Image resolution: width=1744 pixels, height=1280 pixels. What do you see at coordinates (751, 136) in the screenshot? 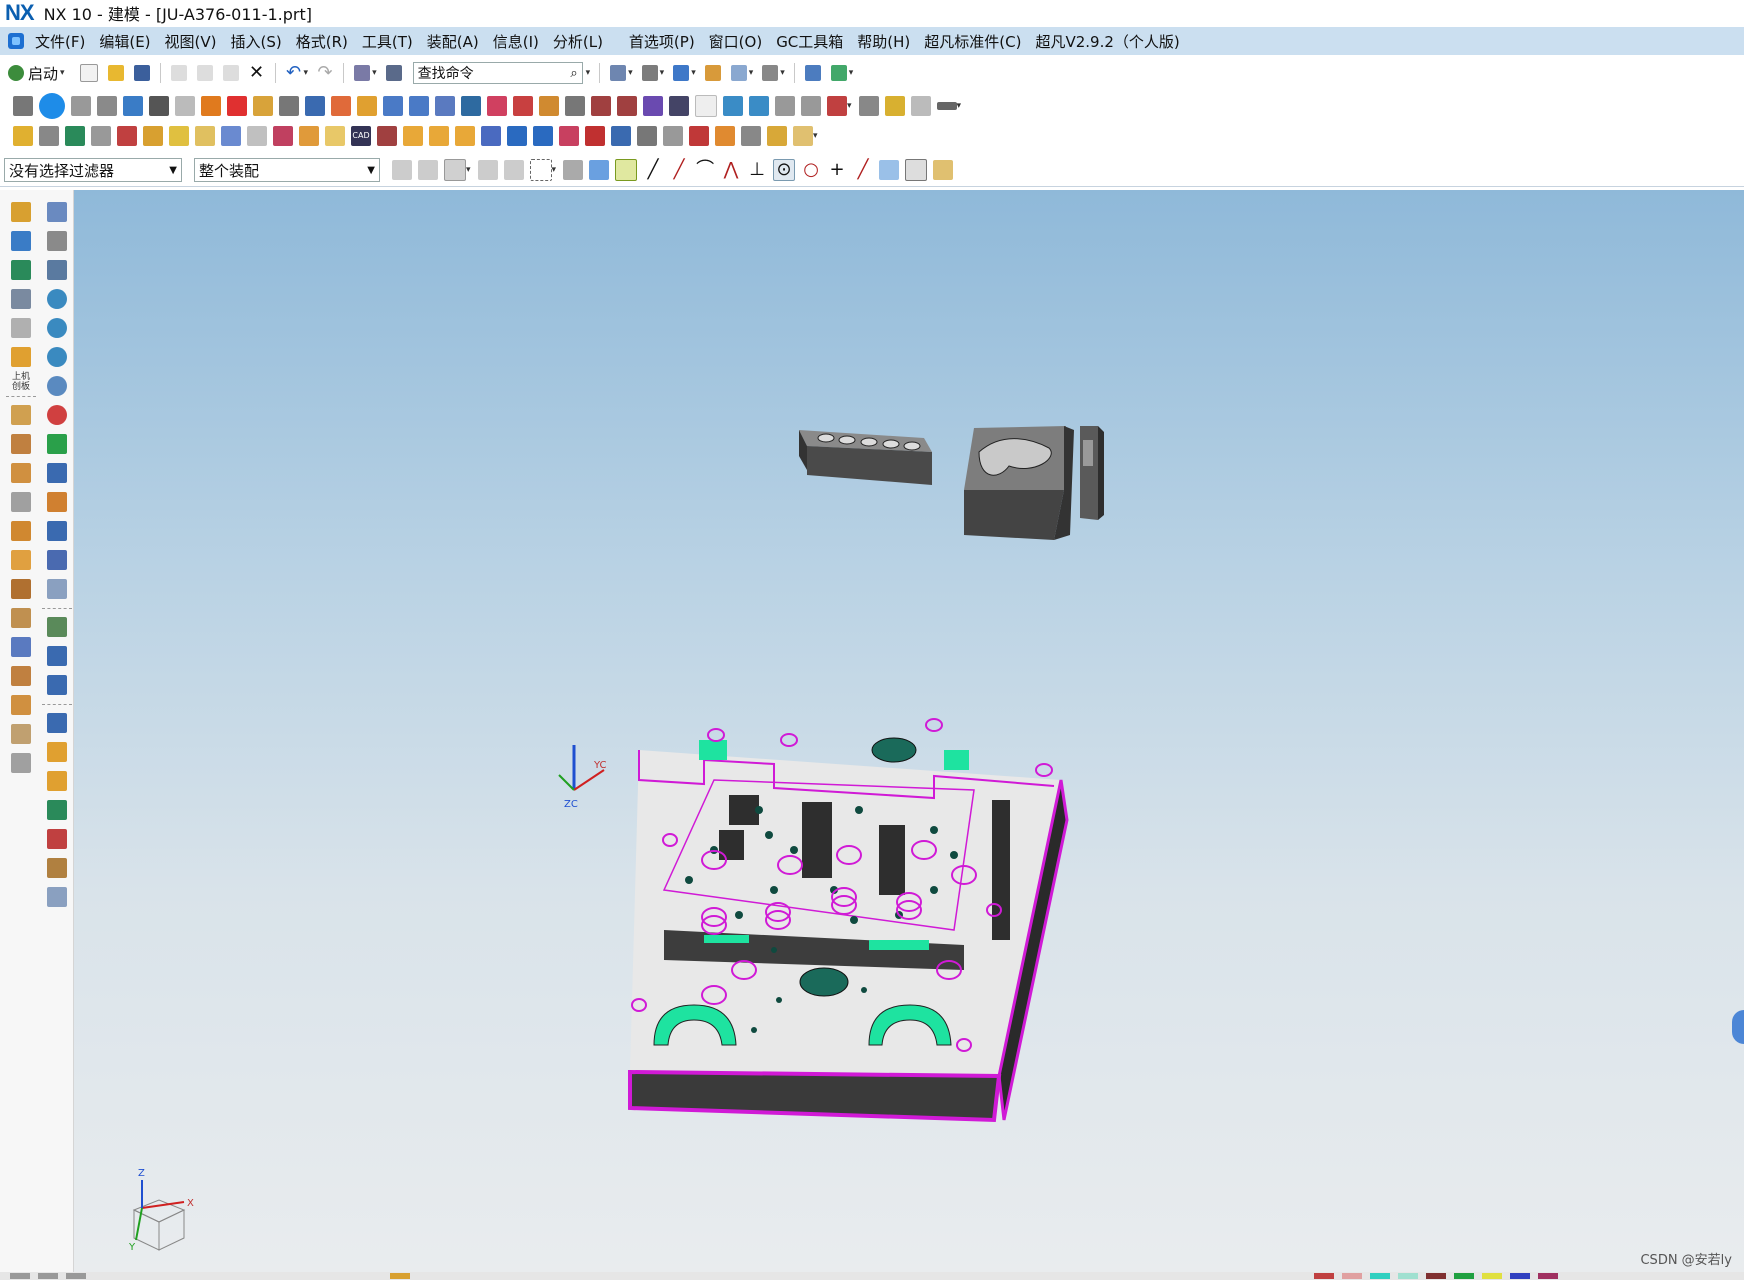
I see `drawing-icon` at bounding box center [751, 136].